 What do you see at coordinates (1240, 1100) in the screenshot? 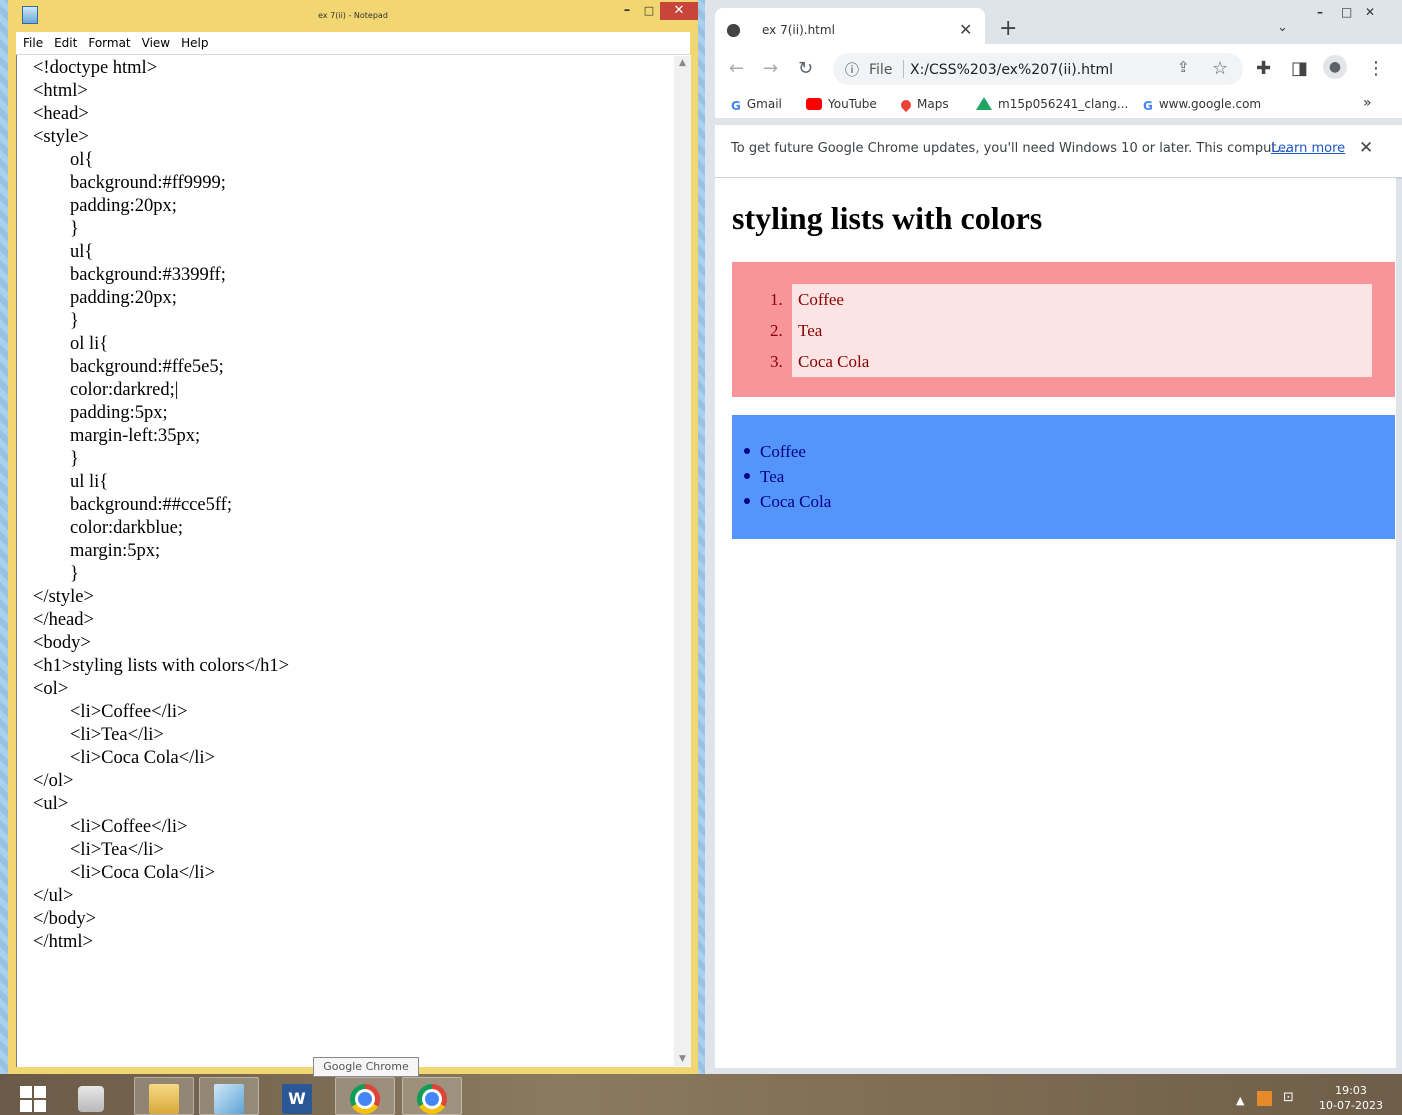
I see `show-hidden-icons-icon: ▲` at bounding box center [1240, 1100].